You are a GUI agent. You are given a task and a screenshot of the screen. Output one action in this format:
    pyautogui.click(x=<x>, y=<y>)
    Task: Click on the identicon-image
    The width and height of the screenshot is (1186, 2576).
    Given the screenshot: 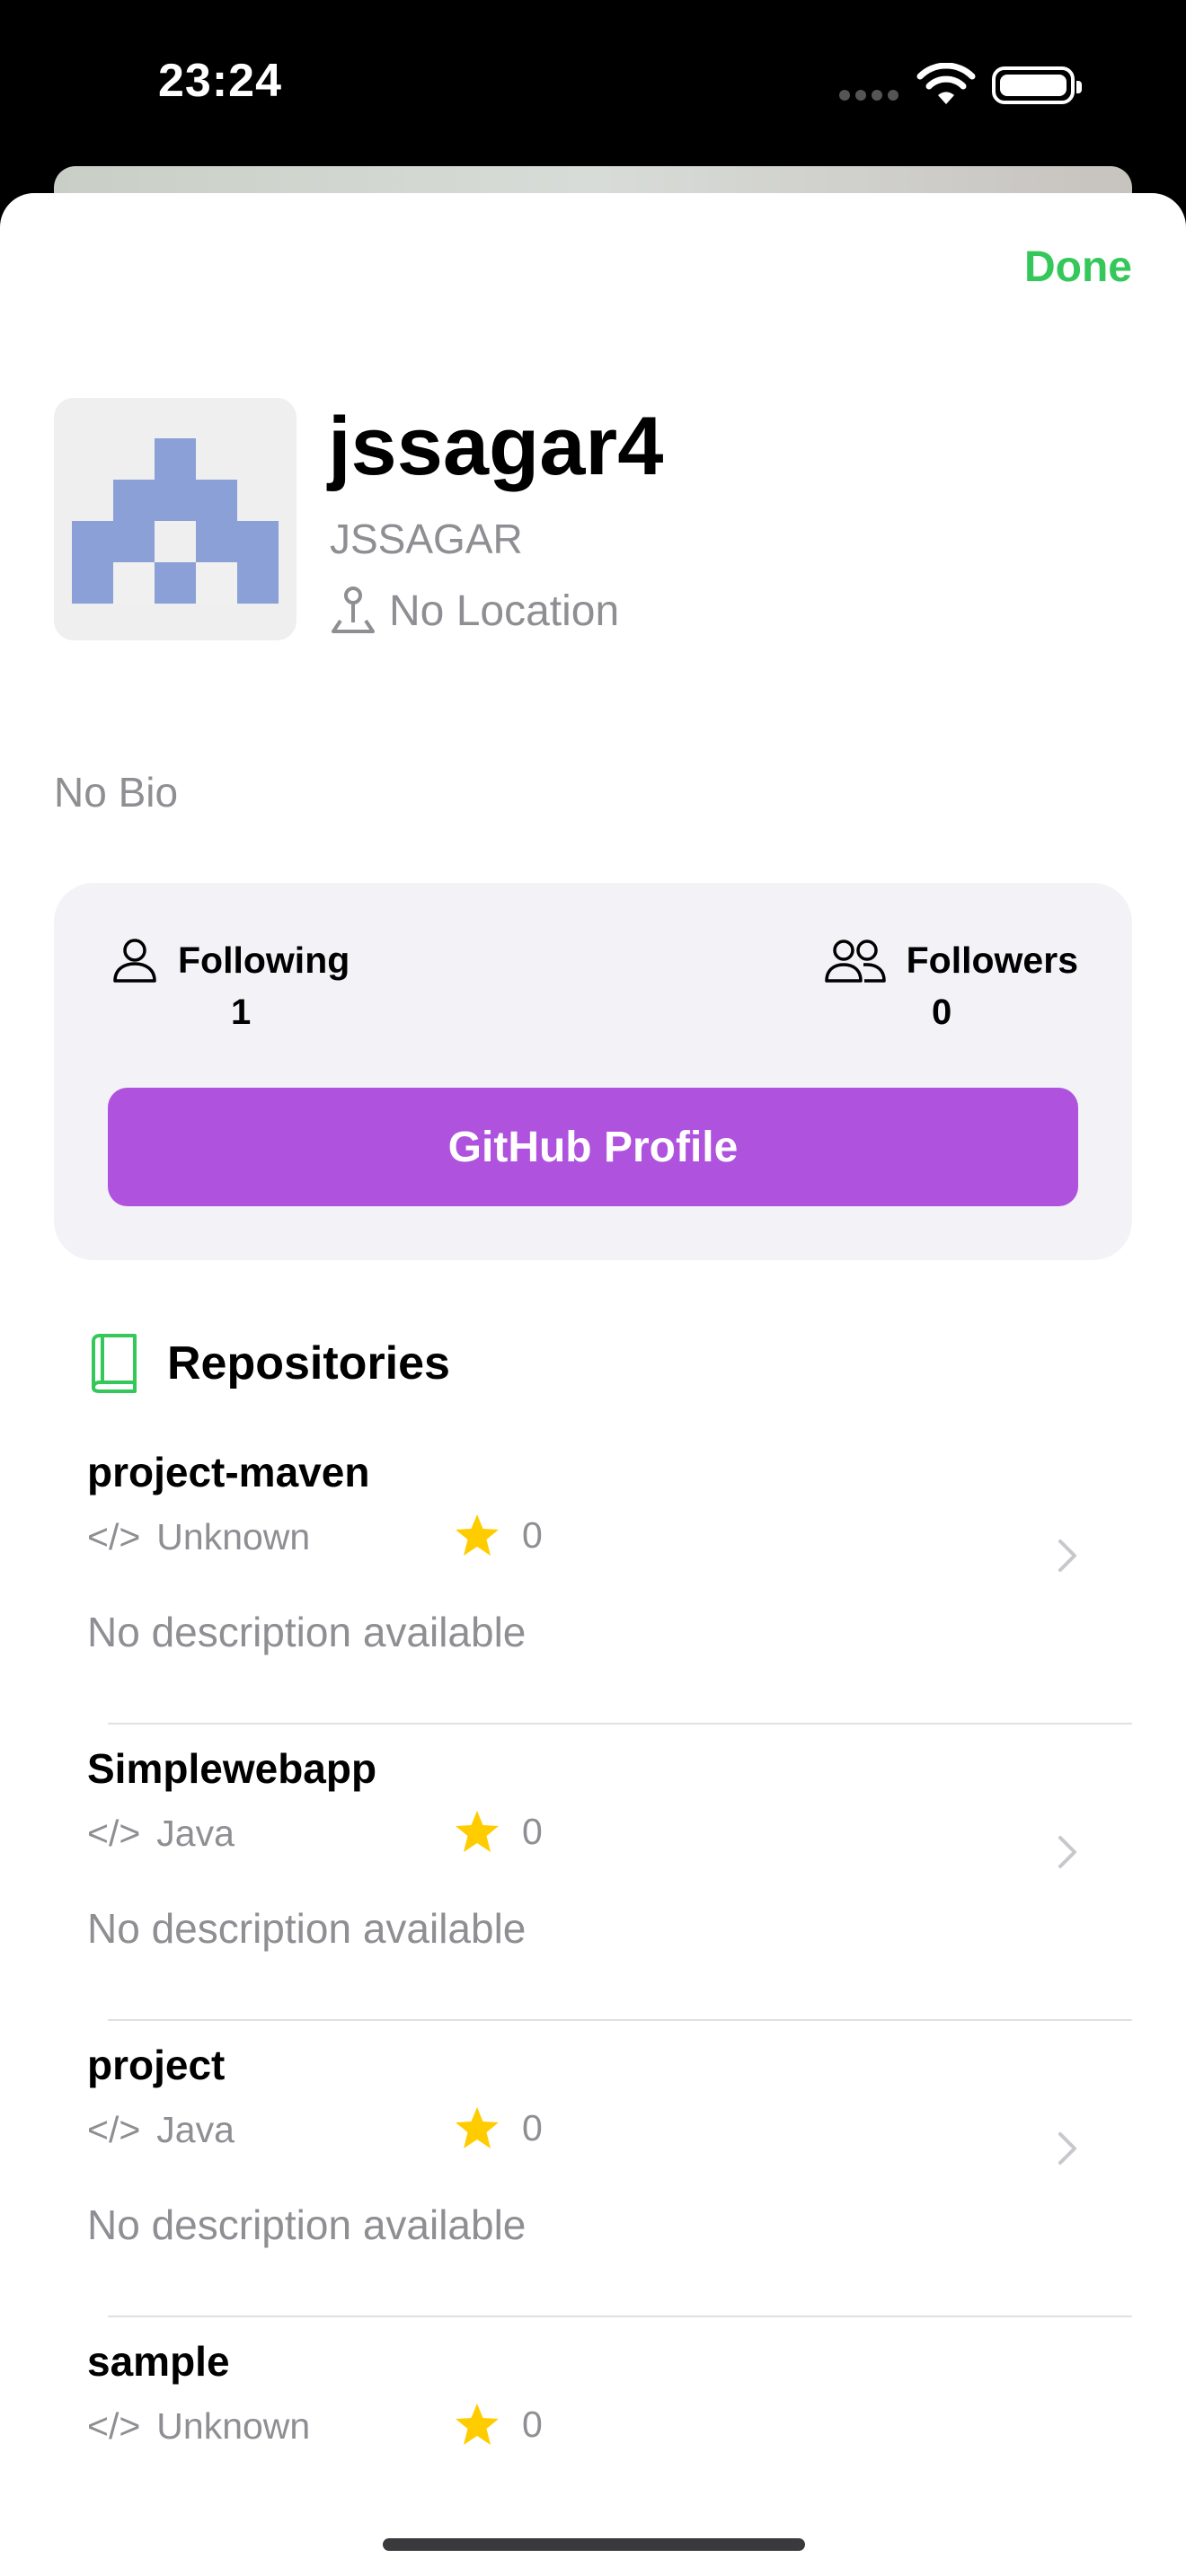 What is the action you would take?
    pyautogui.click(x=175, y=521)
    